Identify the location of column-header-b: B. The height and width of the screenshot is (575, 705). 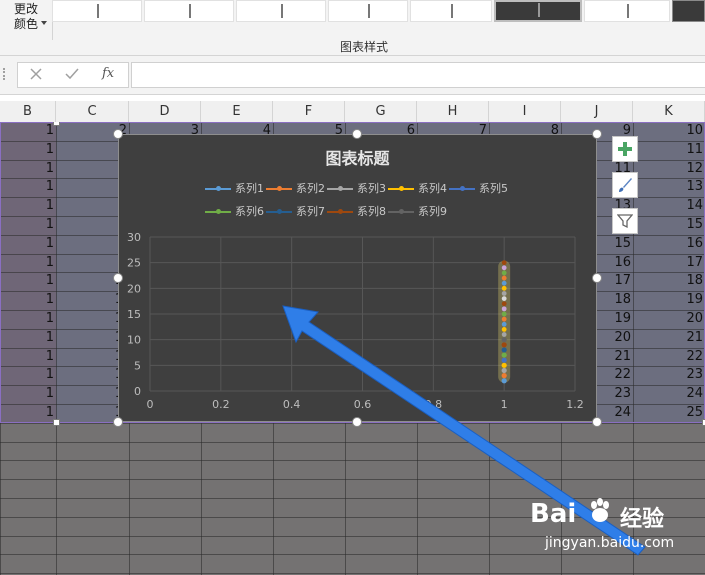
(28, 111).